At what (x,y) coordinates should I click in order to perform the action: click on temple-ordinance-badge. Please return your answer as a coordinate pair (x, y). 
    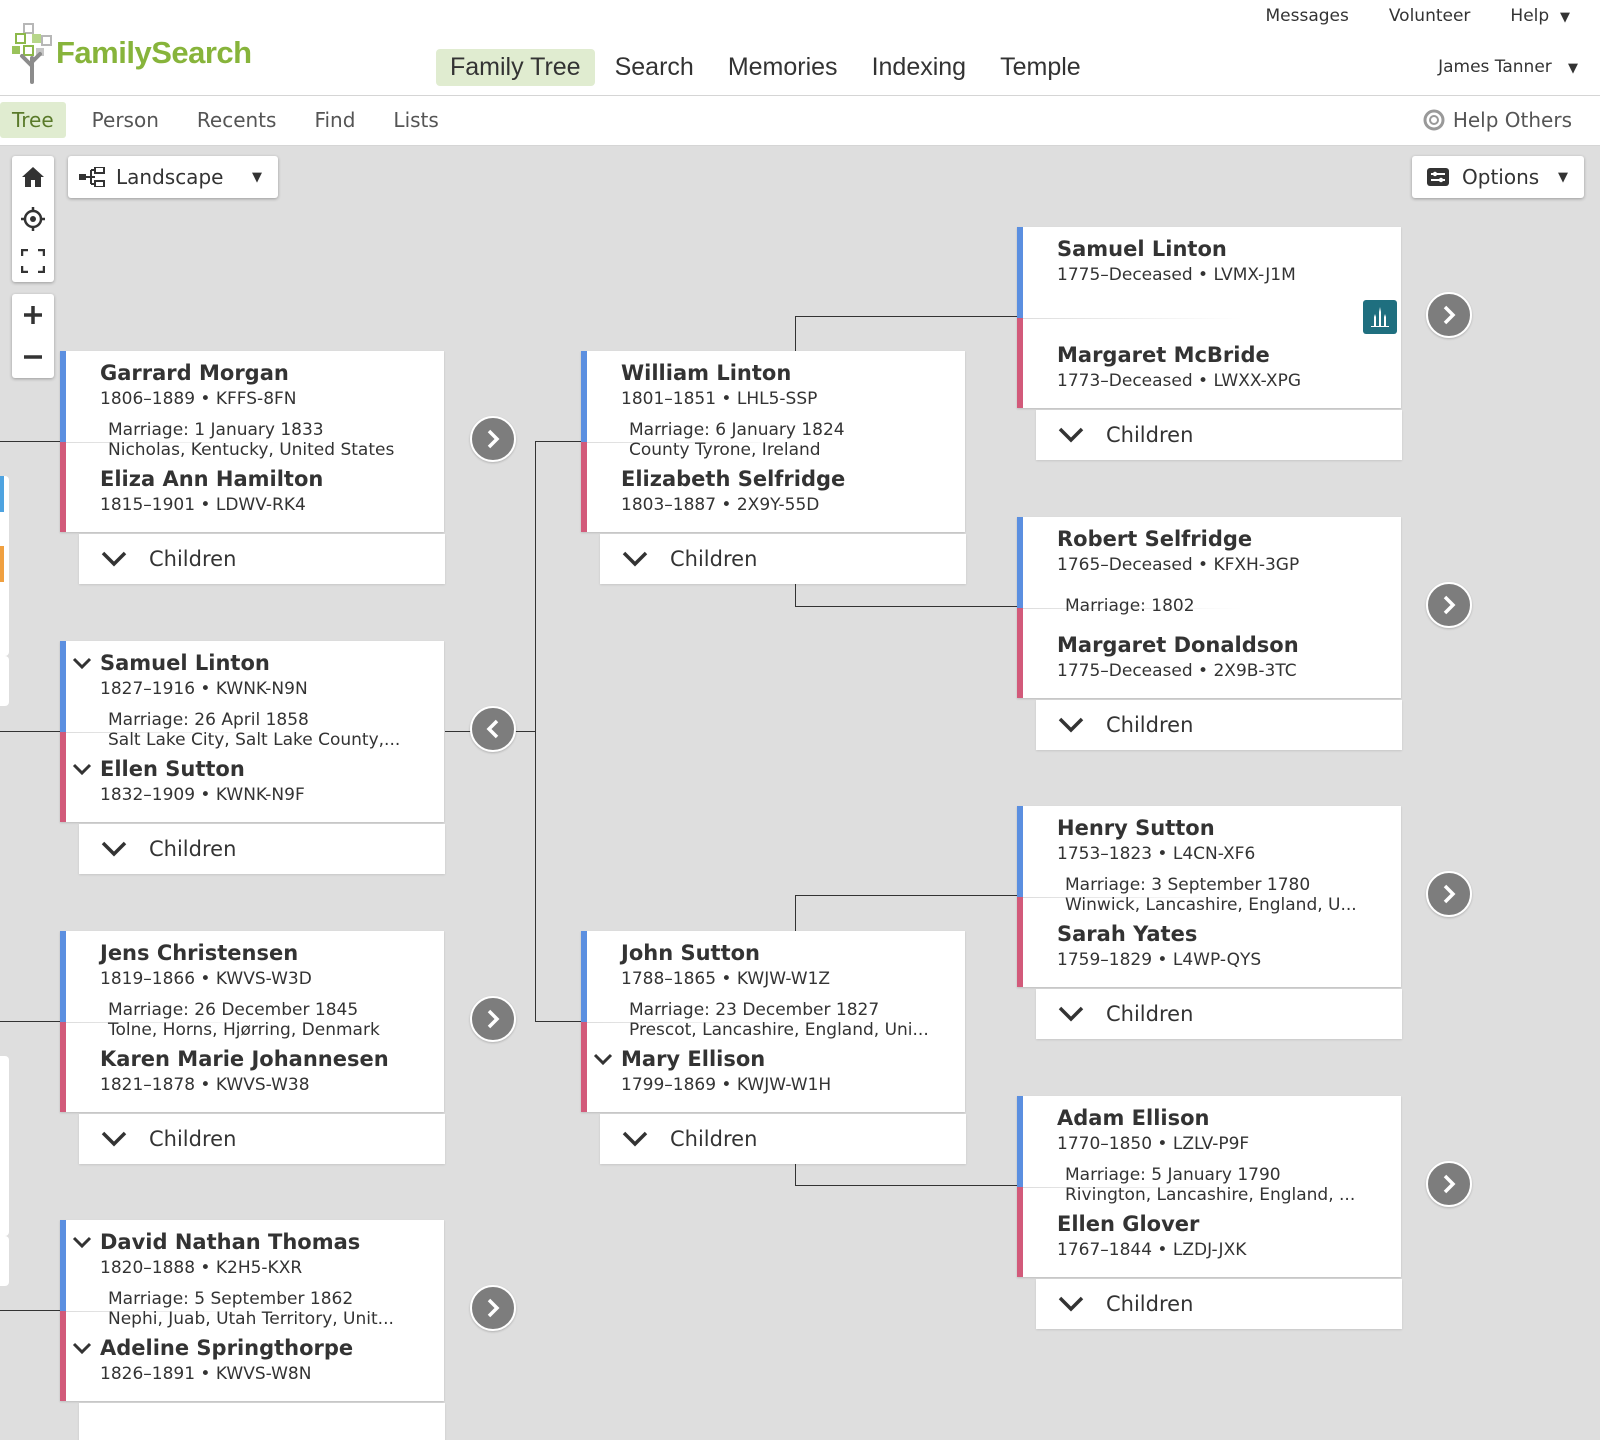
    Looking at the image, I should click on (1380, 317).